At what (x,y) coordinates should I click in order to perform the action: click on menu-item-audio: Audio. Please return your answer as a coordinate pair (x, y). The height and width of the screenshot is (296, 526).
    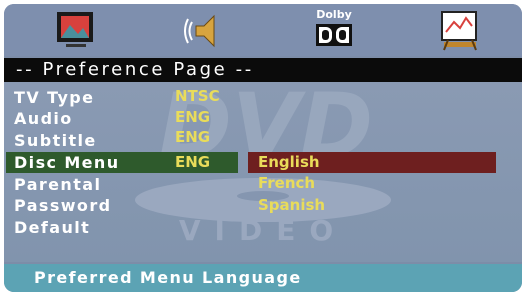
    Looking at the image, I should click on (43, 119).